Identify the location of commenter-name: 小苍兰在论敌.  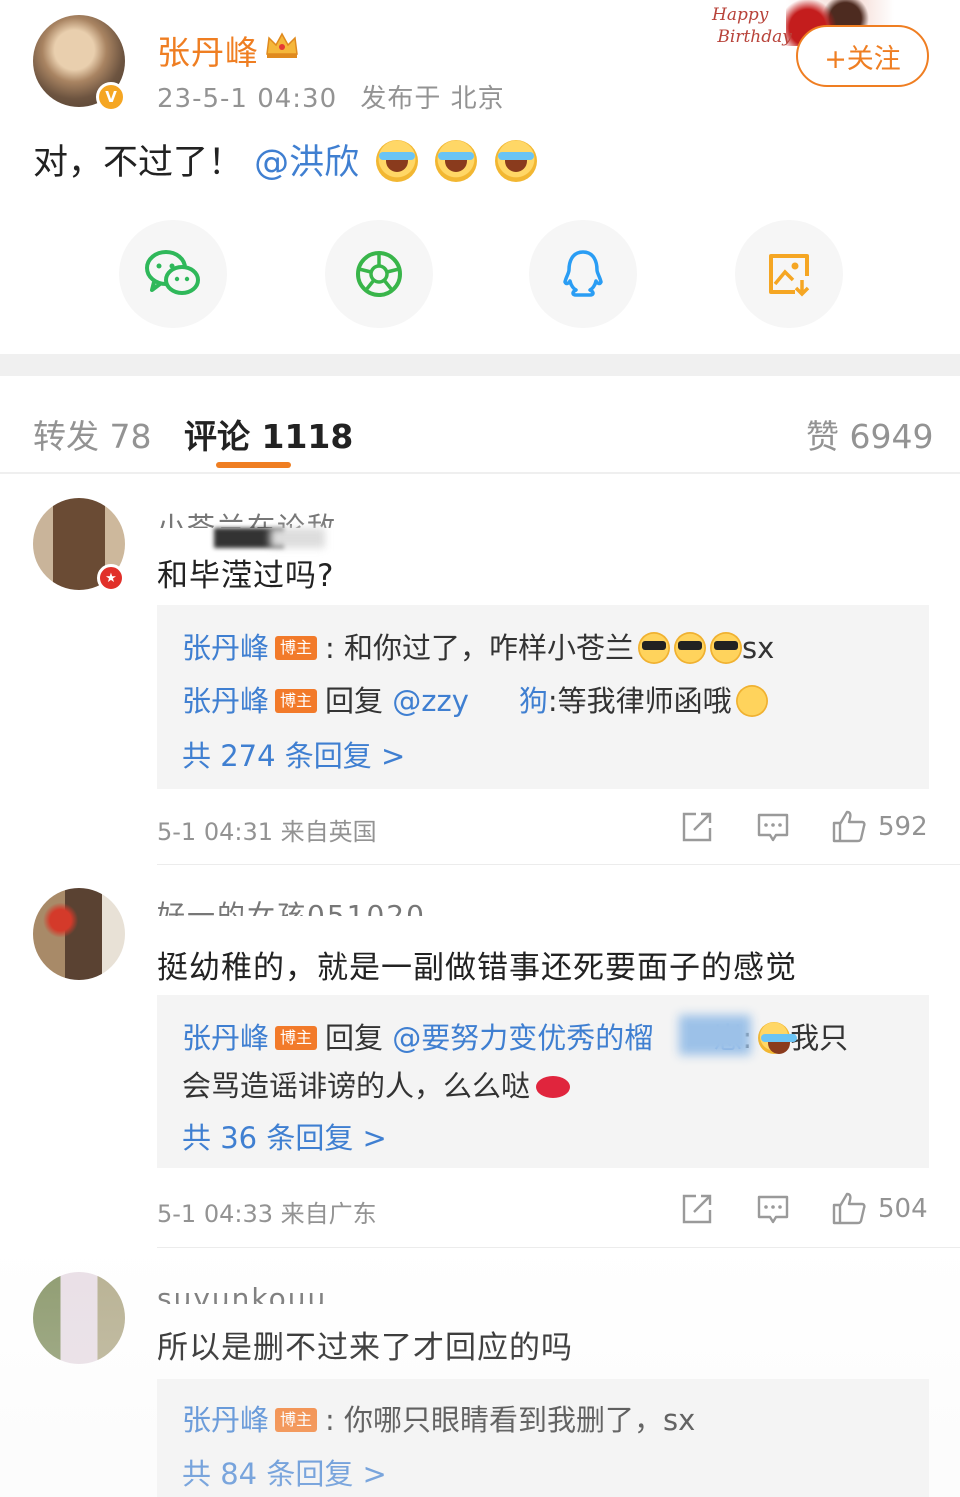
(247, 517).